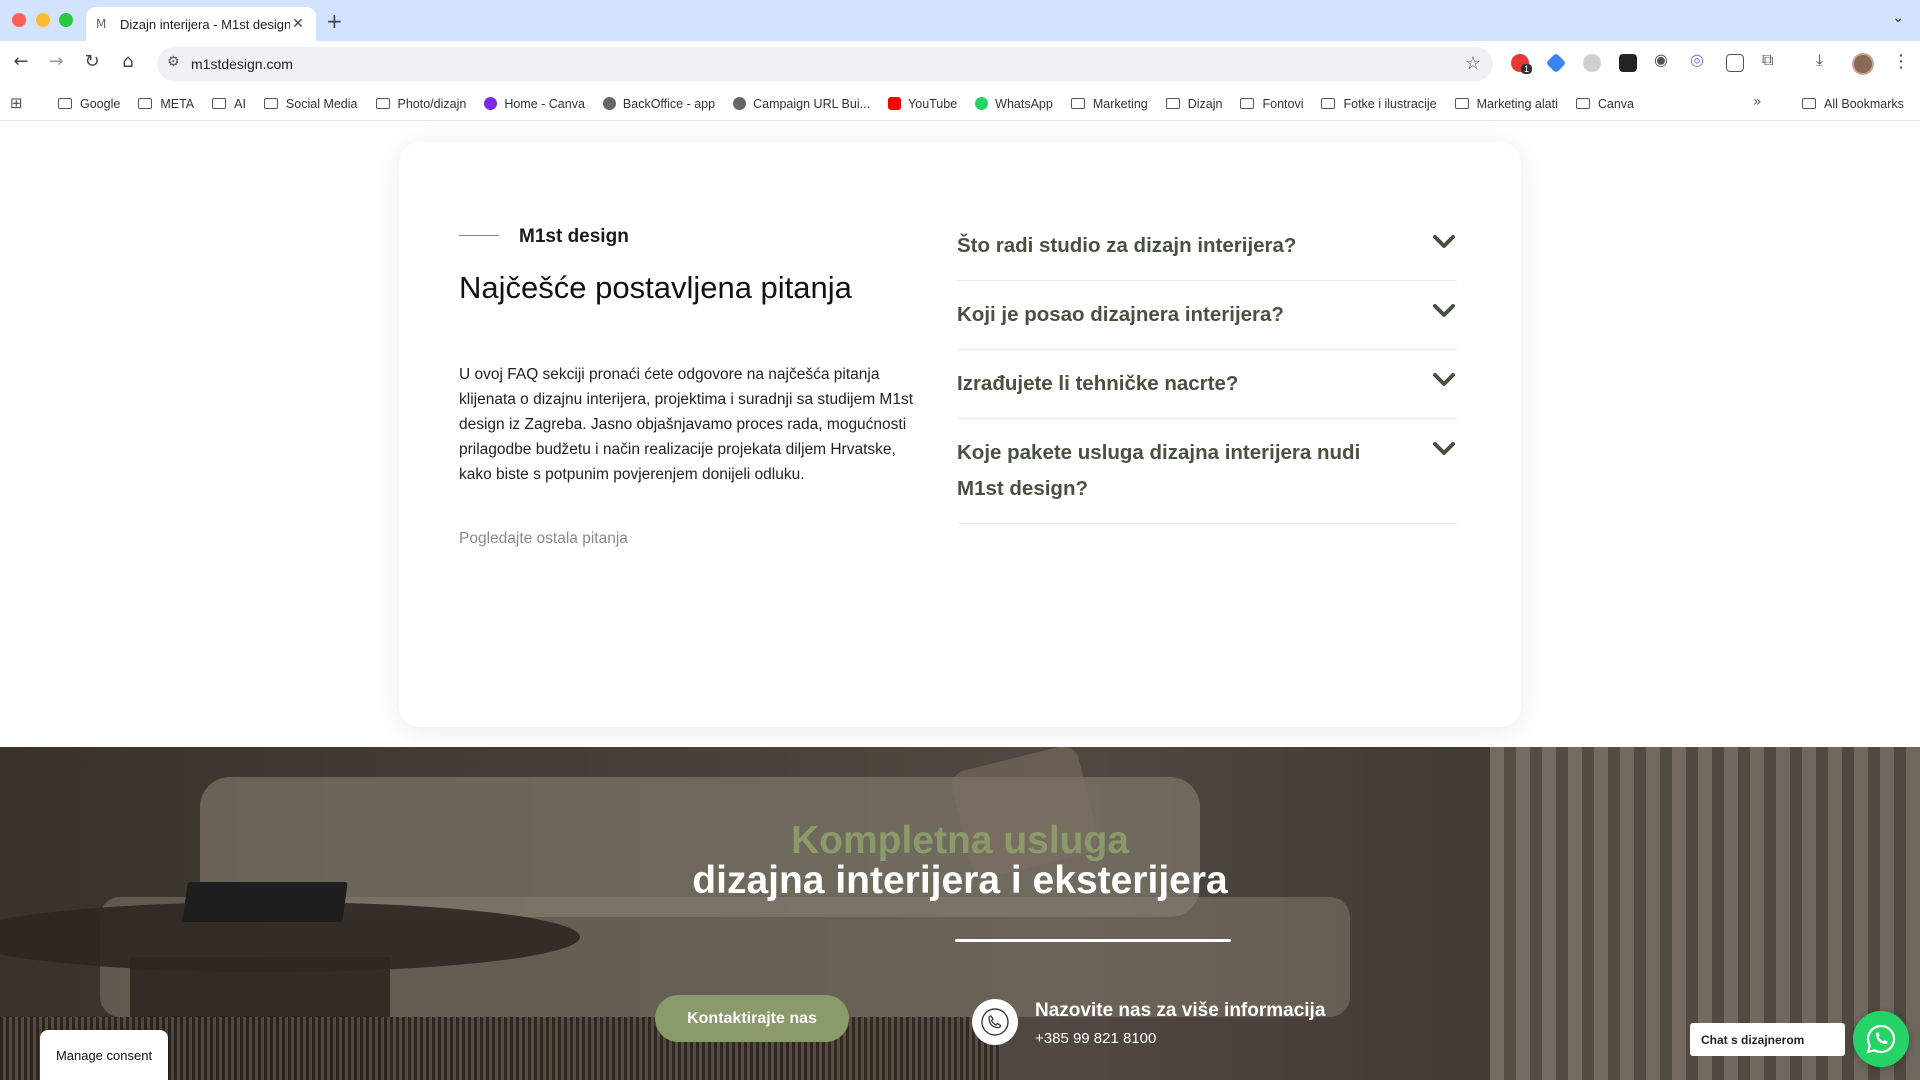 This screenshot has width=1920, height=1080. What do you see at coordinates (669, 103) in the screenshot?
I see `bookmark-label: BackOffice - app` at bounding box center [669, 103].